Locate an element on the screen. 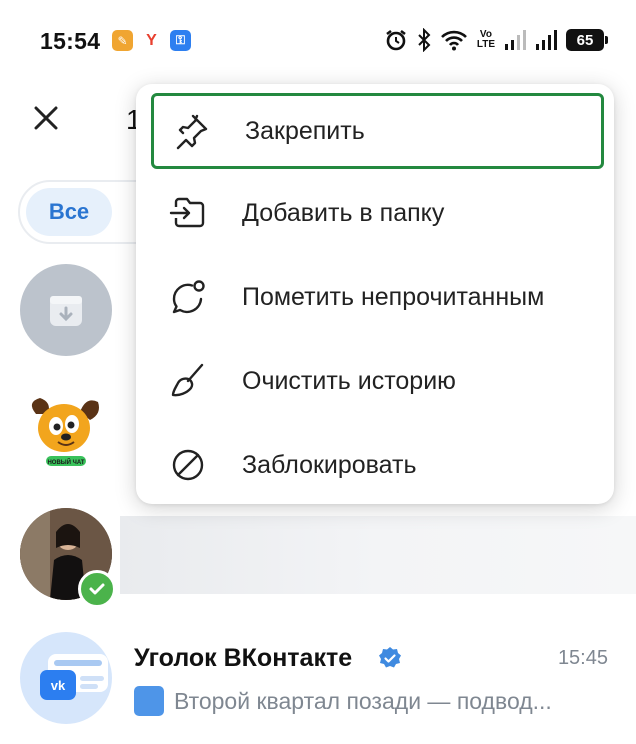 This screenshot has width=636, height=744. archive-avatar is located at coordinates (66, 310).